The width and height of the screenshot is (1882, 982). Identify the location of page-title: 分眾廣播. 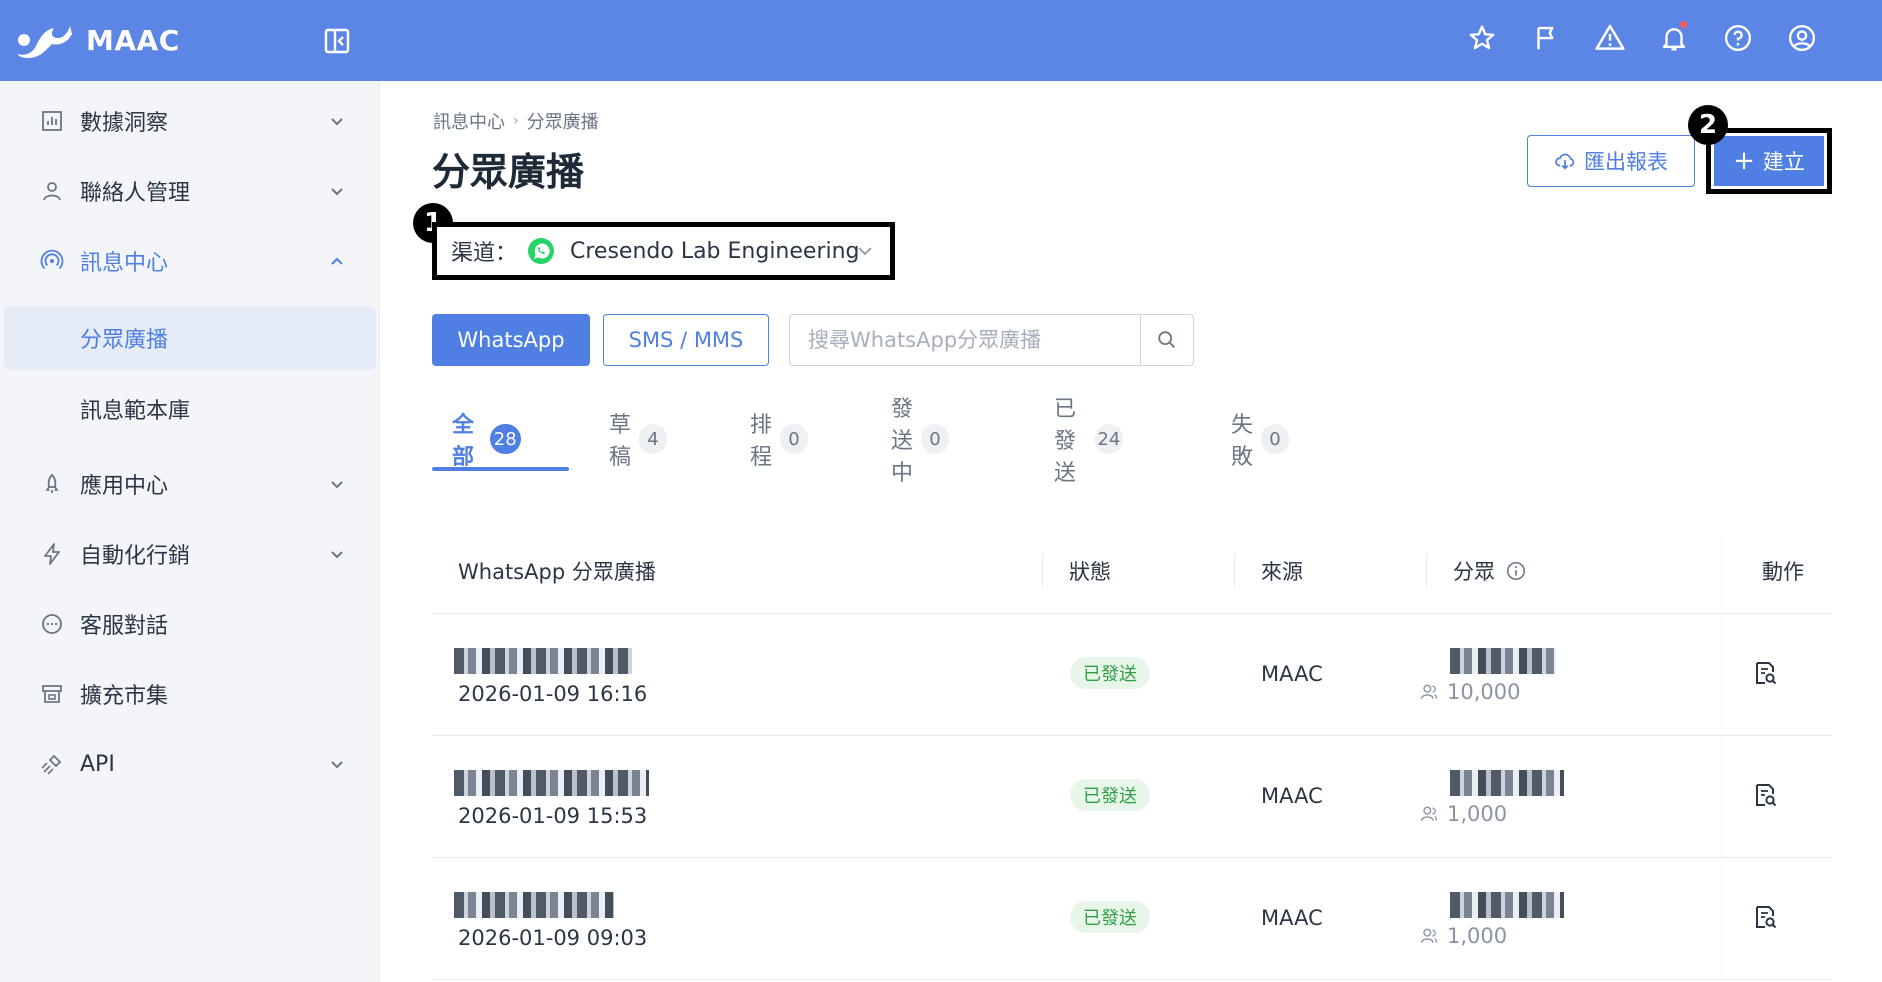
(508, 172).